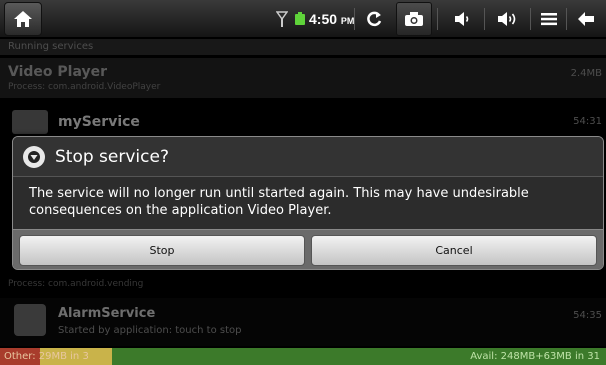  I want to click on volume-up-button, so click(508, 19).